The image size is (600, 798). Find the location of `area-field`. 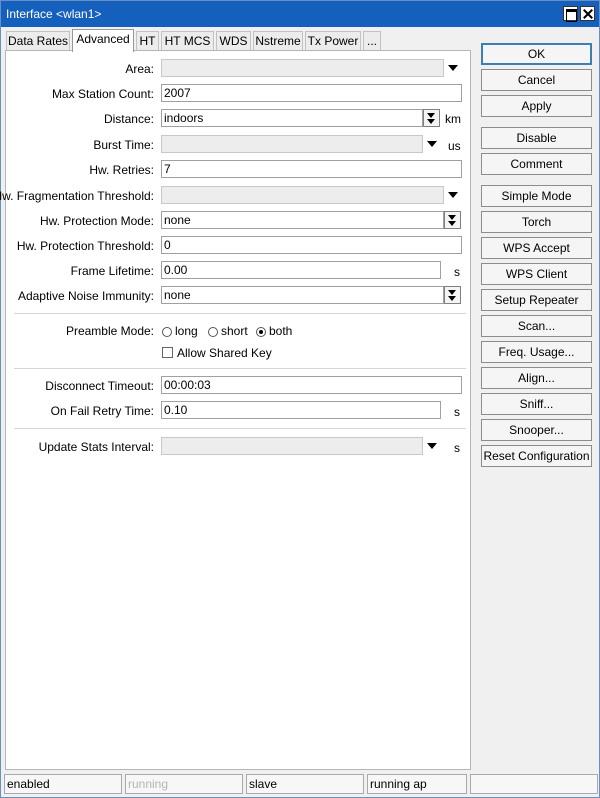

area-field is located at coordinates (302, 68).